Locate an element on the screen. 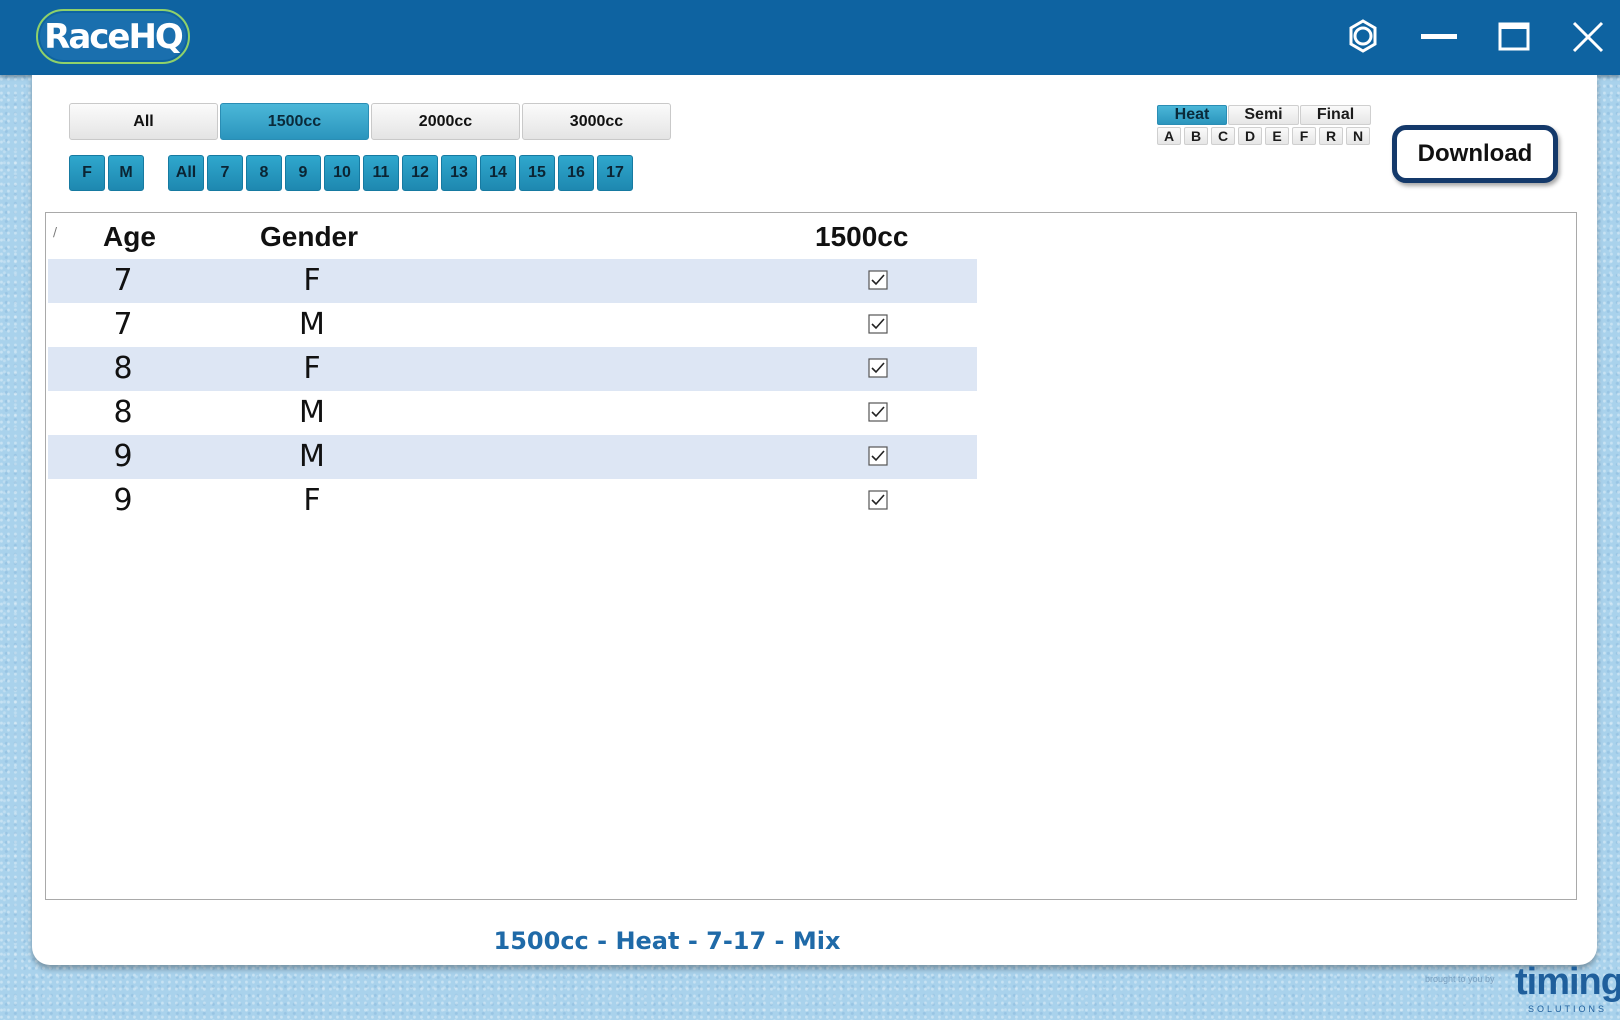 The image size is (1620, 1020). age-filter-14: 14 is located at coordinates (498, 173).